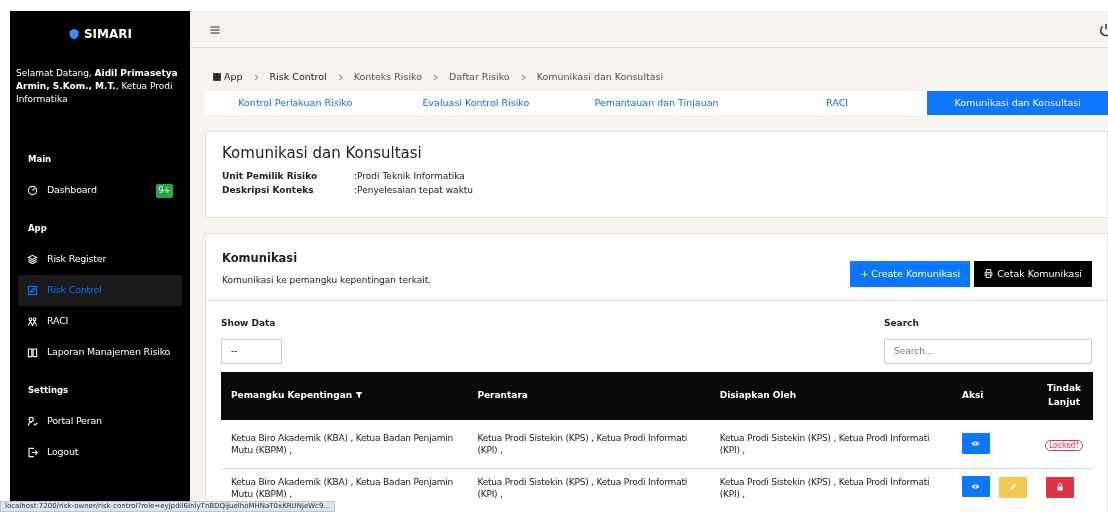 Image resolution: width=1108 pixels, height=512 pixels. Describe the element at coordinates (260, 259) in the screenshot. I see `section-title: Komunikasi` at that location.